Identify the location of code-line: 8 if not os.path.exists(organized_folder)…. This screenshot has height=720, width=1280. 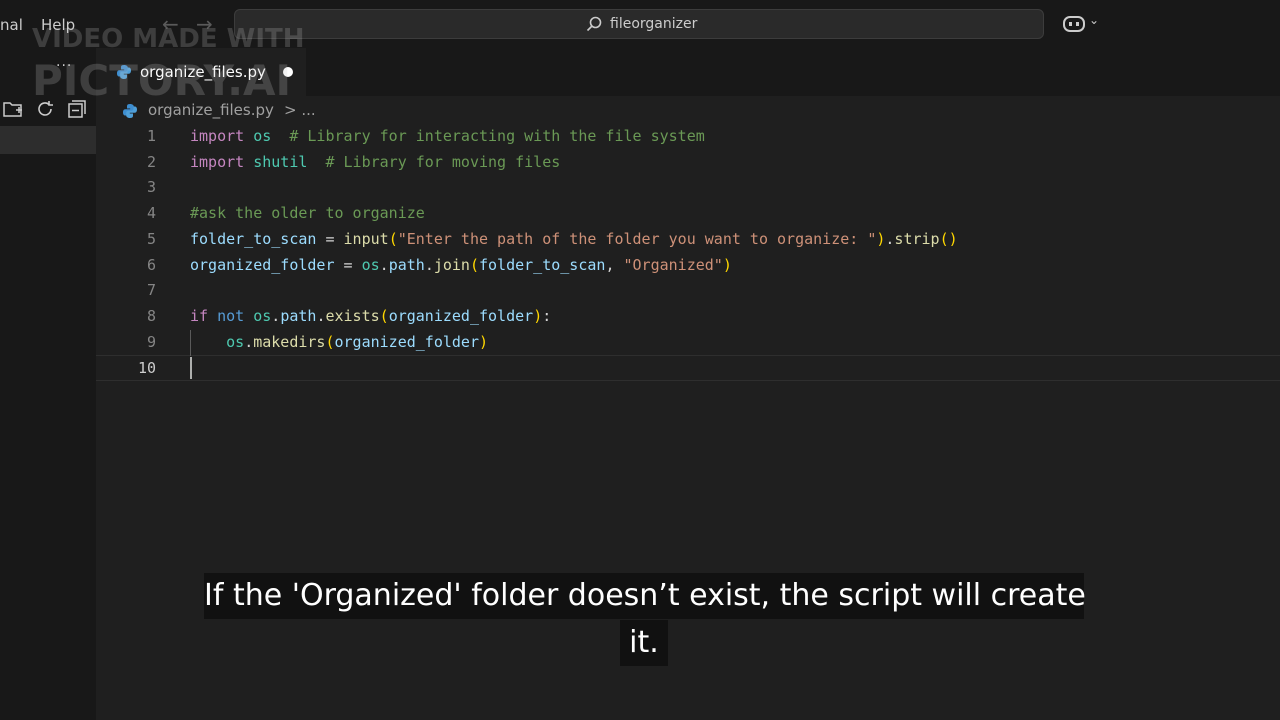
(688, 317).